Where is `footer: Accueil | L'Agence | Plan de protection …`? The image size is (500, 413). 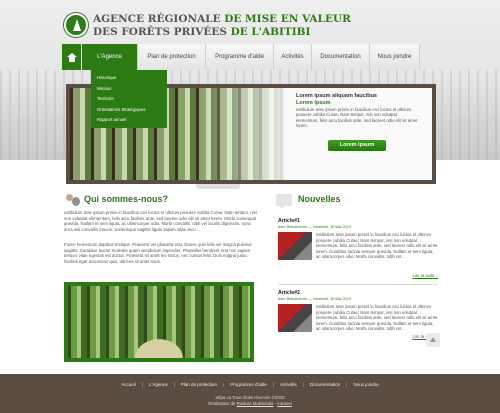
footer: Accueil | L'Agence | Plan de protection … is located at coordinates (250, 393).